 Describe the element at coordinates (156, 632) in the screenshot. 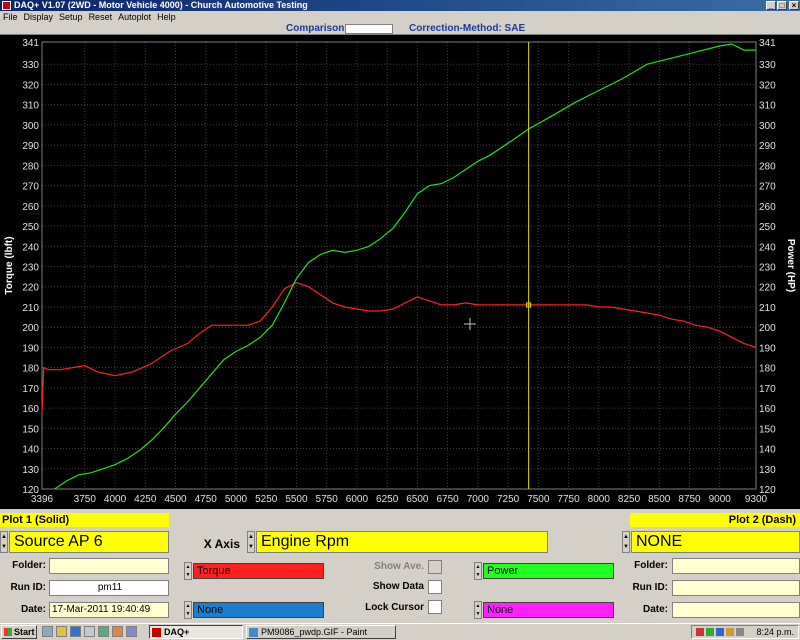

I see `daq-task-icon` at that location.